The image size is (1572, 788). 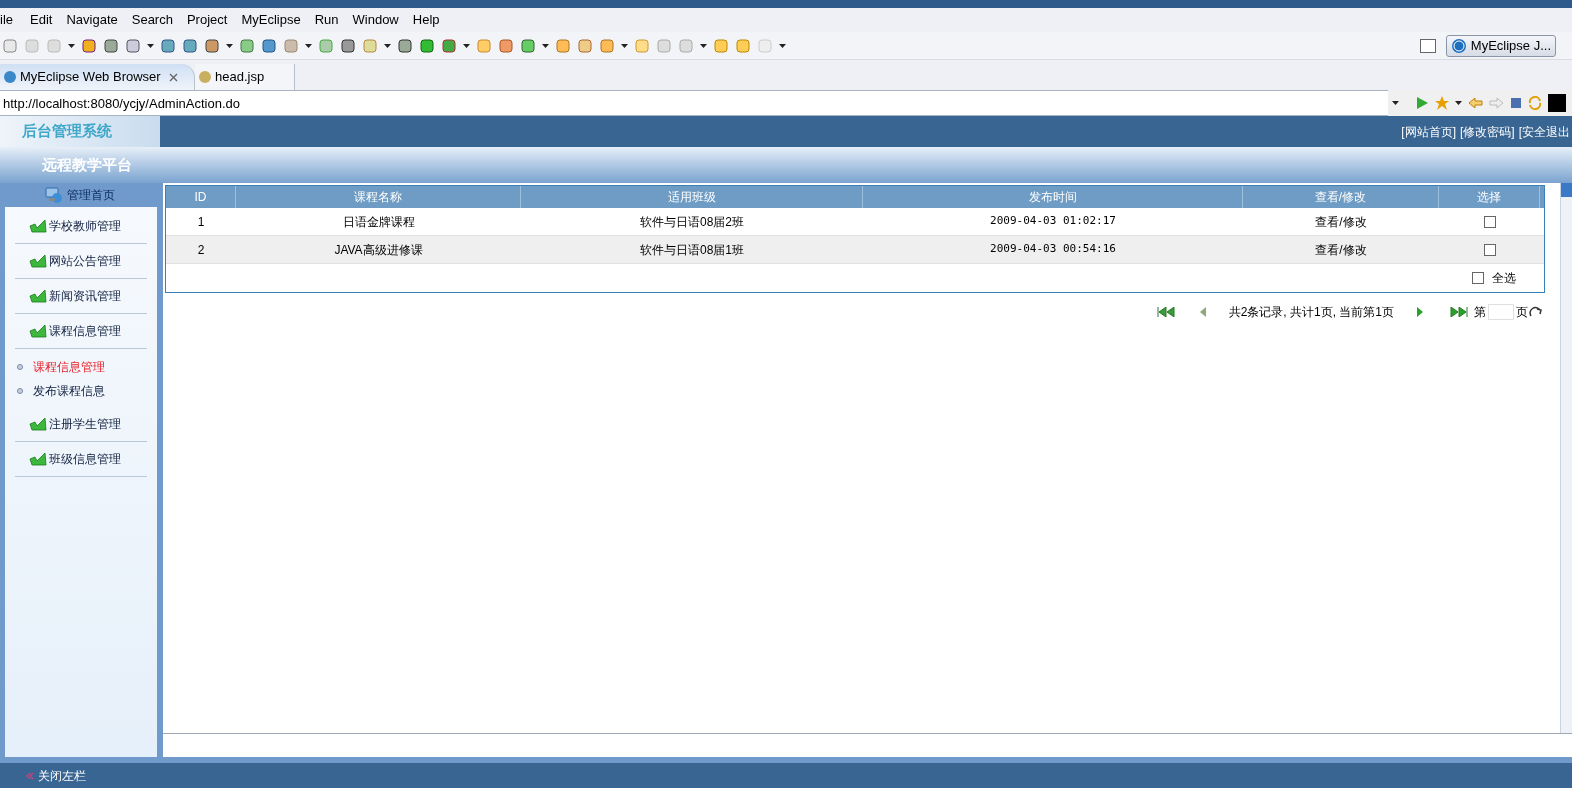 I want to click on tab-label: MyEclipse Web Browser, so click(x=90, y=77).